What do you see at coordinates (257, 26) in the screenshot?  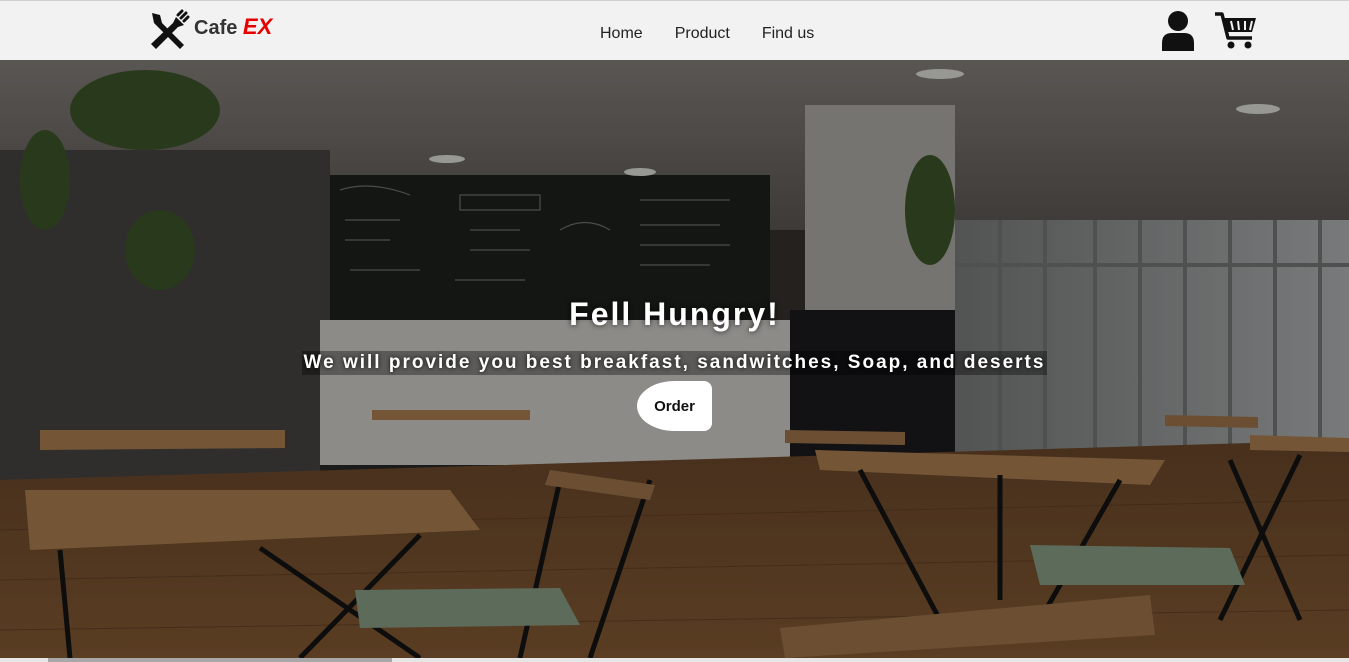 I see `brand-accent: EX` at bounding box center [257, 26].